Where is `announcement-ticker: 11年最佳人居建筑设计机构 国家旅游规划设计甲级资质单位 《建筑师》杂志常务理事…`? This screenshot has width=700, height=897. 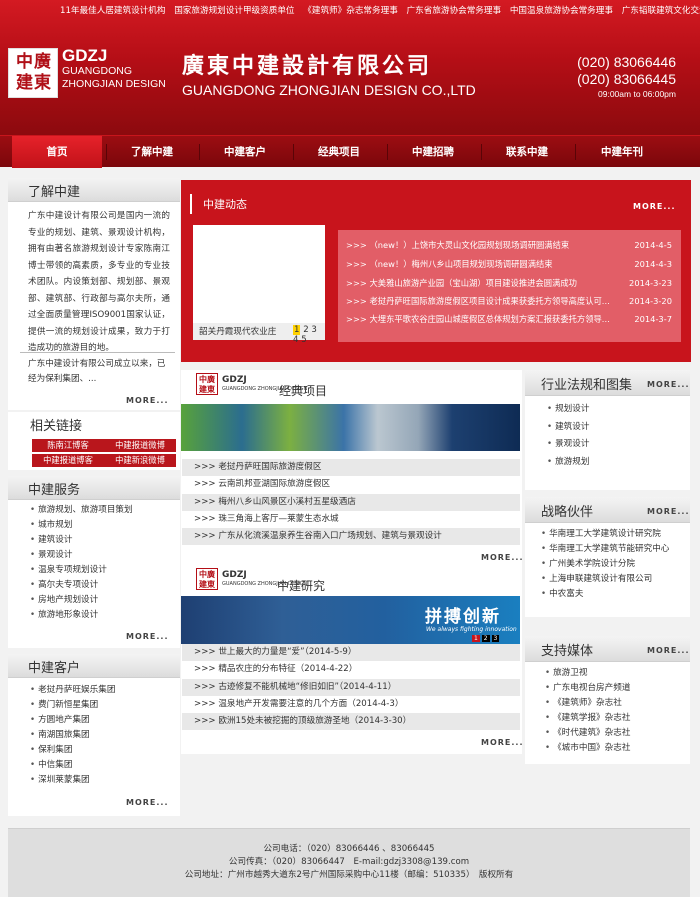
announcement-ticker: 11年最佳人居建筑设计机构 国家旅游规划设计甲级资质单位 《建筑师》杂志常务理事… is located at coordinates (380, 11).